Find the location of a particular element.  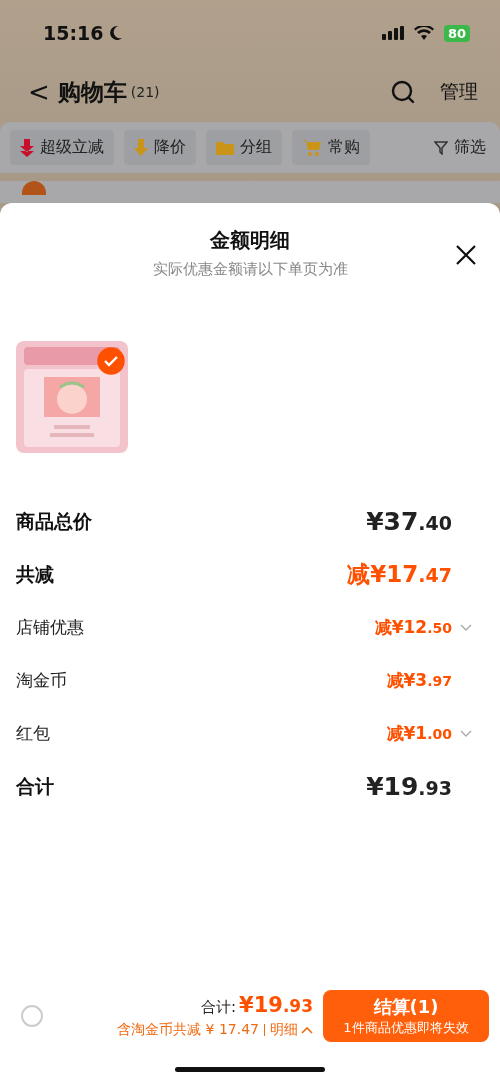

savings-text: 含淘金币共减 ¥ 17.47 is located at coordinates (188, 1030).